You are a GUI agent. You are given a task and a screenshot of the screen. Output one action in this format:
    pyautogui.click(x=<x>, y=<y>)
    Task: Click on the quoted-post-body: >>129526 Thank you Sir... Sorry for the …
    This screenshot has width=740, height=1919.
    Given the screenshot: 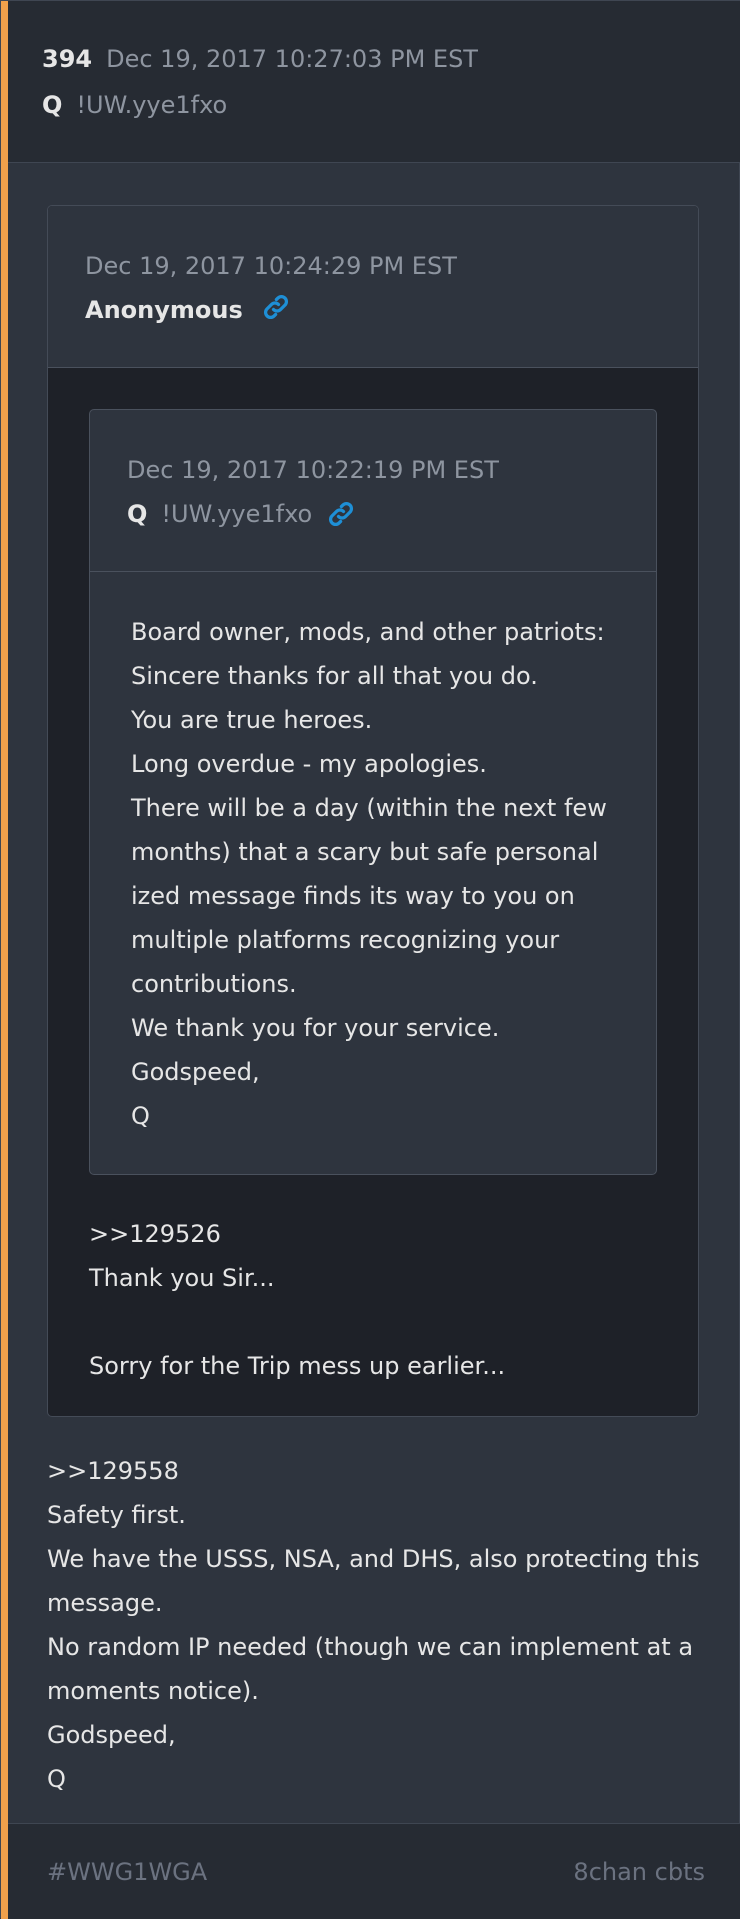 What is the action you would take?
    pyautogui.click(x=297, y=1300)
    